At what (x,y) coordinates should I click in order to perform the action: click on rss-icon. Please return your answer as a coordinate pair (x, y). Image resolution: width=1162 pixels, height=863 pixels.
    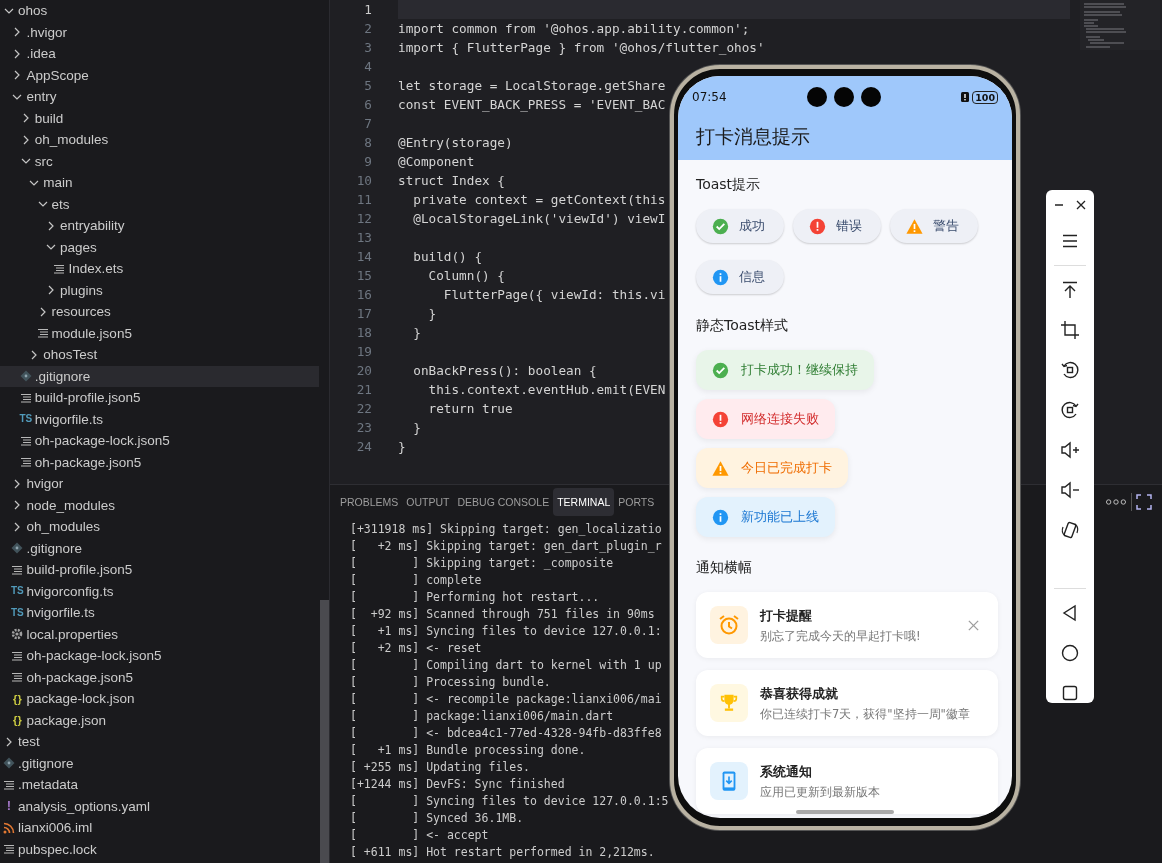
    Looking at the image, I should click on (9, 827).